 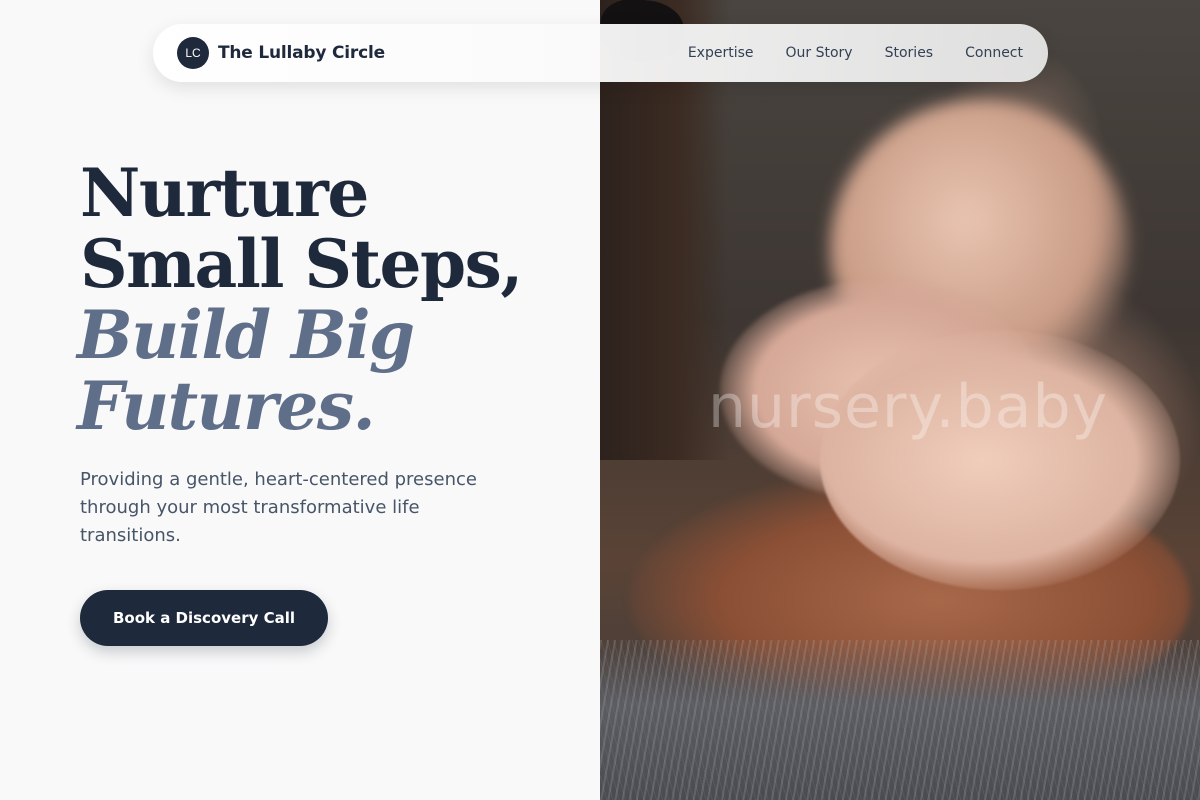 What do you see at coordinates (855, 53) in the screenshot?
I see `nav-links: Expertise Our Story Stories Connect` at bounding box center [855, 53].